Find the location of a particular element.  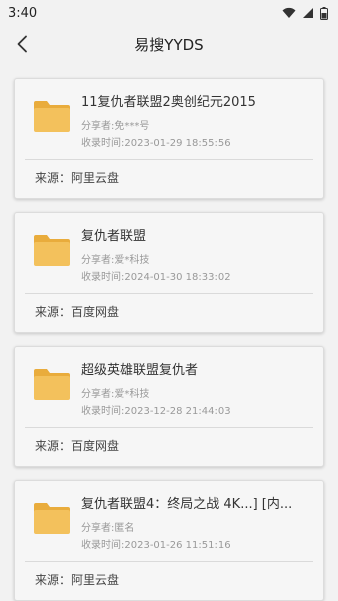

result-time: 收录时间:2024-01-30 18:33:02 is located at coordinates (156, 277).